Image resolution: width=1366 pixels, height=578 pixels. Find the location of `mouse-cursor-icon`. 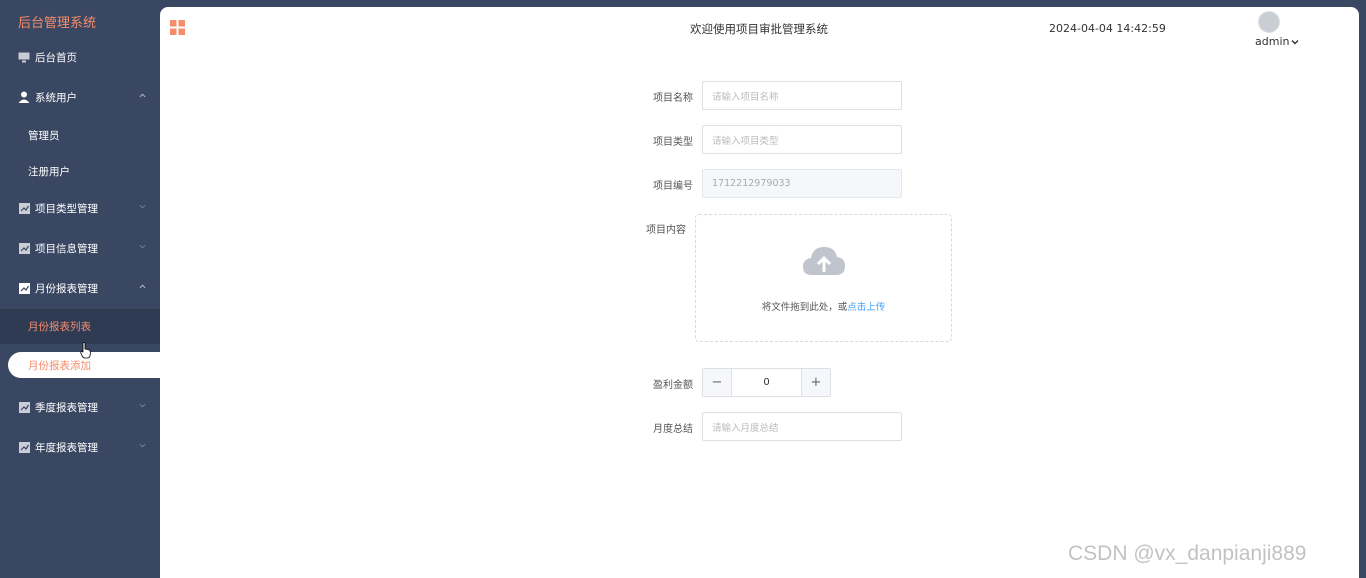

mouse-cursor-icon is located at coordinates (85, 350).